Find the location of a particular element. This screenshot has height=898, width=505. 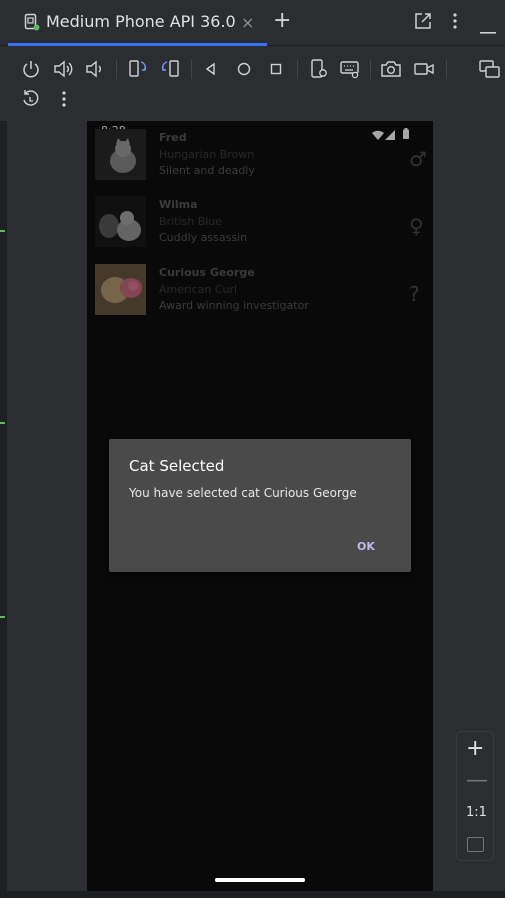

screen-record-icon is located at coordinates (424, 69).